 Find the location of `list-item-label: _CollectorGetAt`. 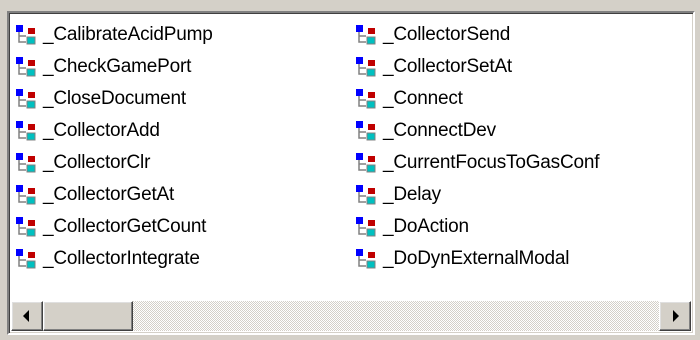

list-item-label: _CollectorGetAt is located at coordinates (109, 194).